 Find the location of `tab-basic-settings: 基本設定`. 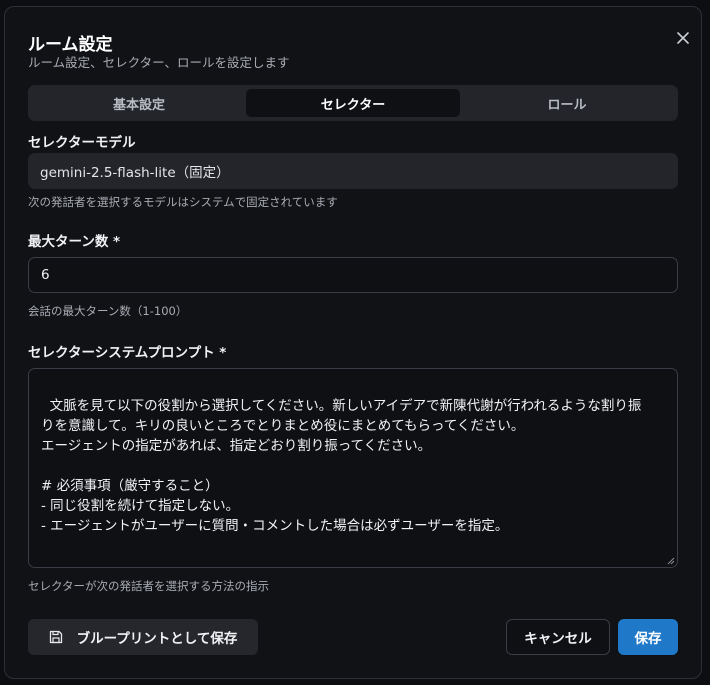

tab-basic-settings: 基本設定 is located at coordinates (139, 103).